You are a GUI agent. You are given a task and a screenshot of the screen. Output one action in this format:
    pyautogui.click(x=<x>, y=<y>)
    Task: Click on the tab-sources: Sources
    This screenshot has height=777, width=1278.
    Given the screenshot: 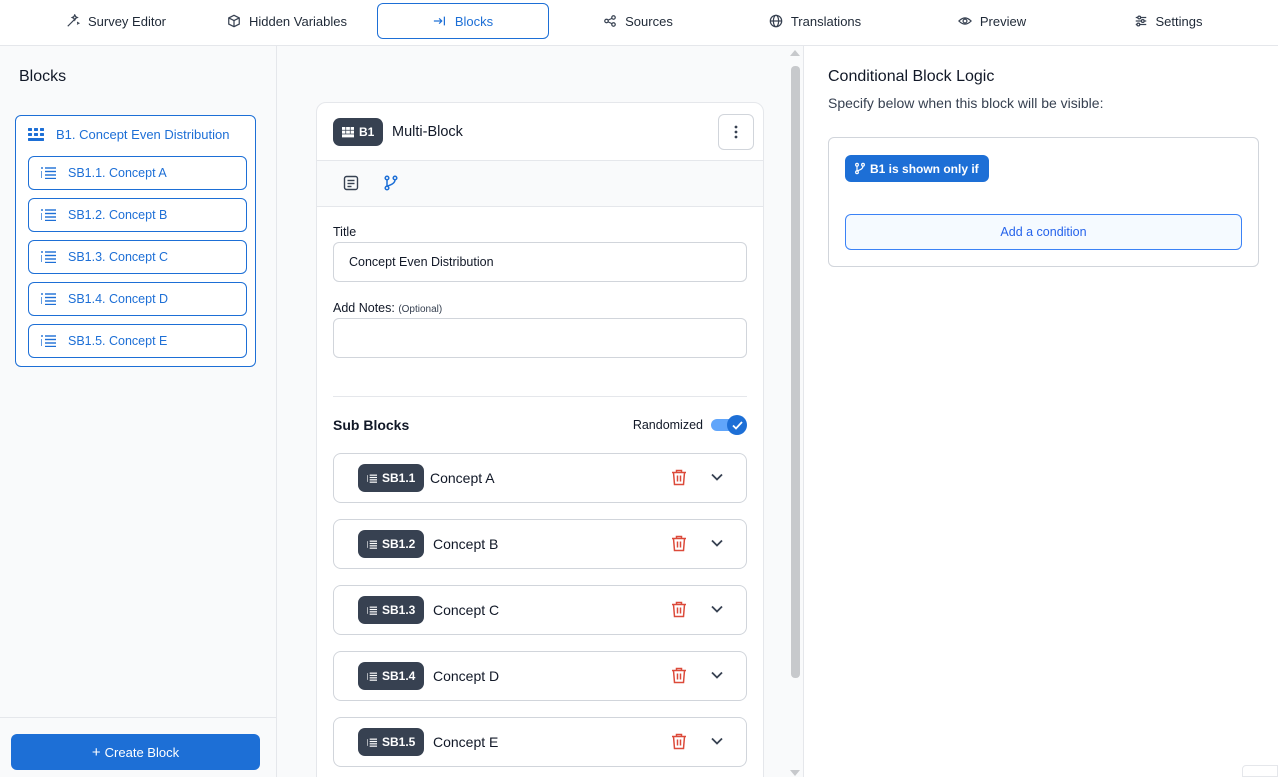 What is the action you would take?
    pyautogui.click(x=638, y=21)
    